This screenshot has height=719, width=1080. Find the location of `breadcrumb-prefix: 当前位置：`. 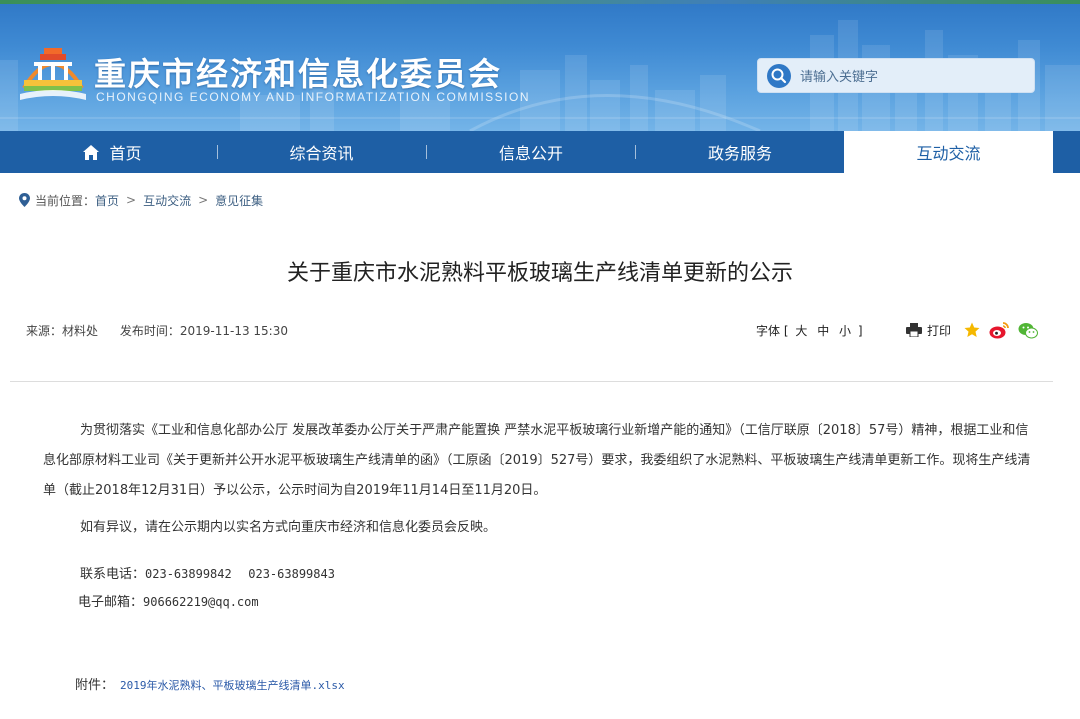

breadcrumb-prefix: 当前位置： is located at coordinates (65, 200).